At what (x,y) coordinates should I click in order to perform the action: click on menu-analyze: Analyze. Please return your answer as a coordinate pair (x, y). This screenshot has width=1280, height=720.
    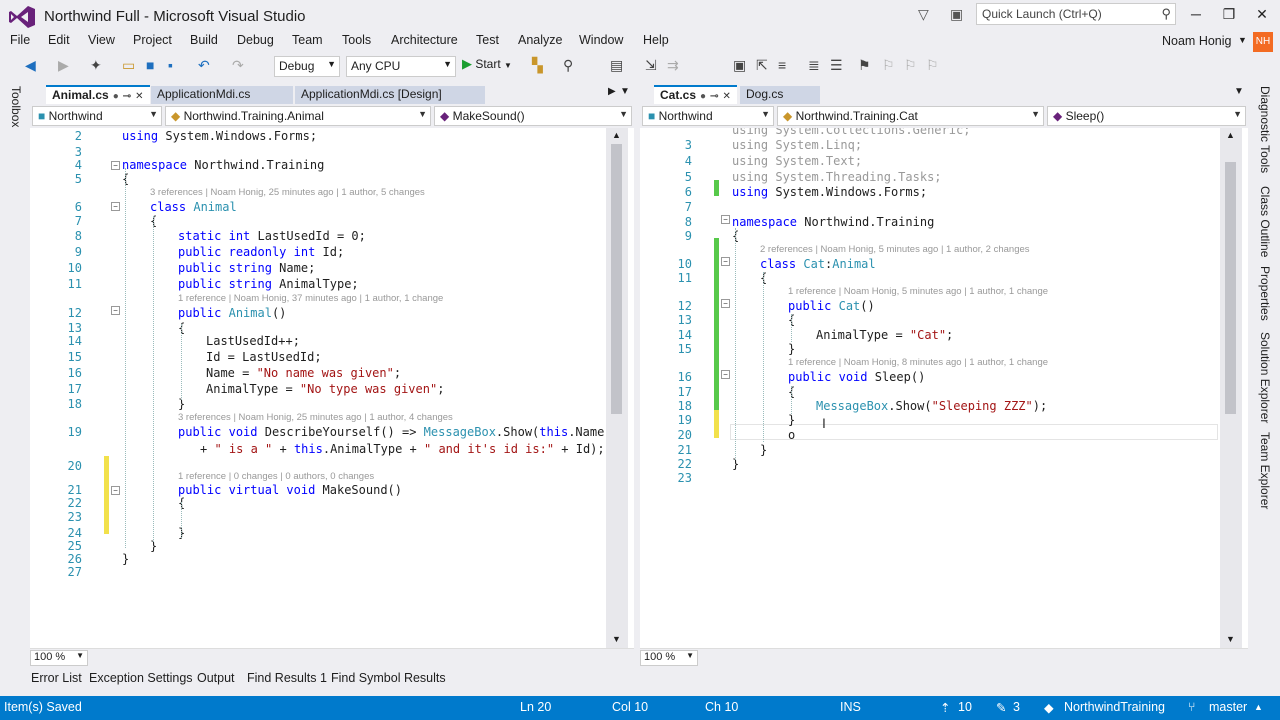
    Looking at the image, I should click on (540, 40).